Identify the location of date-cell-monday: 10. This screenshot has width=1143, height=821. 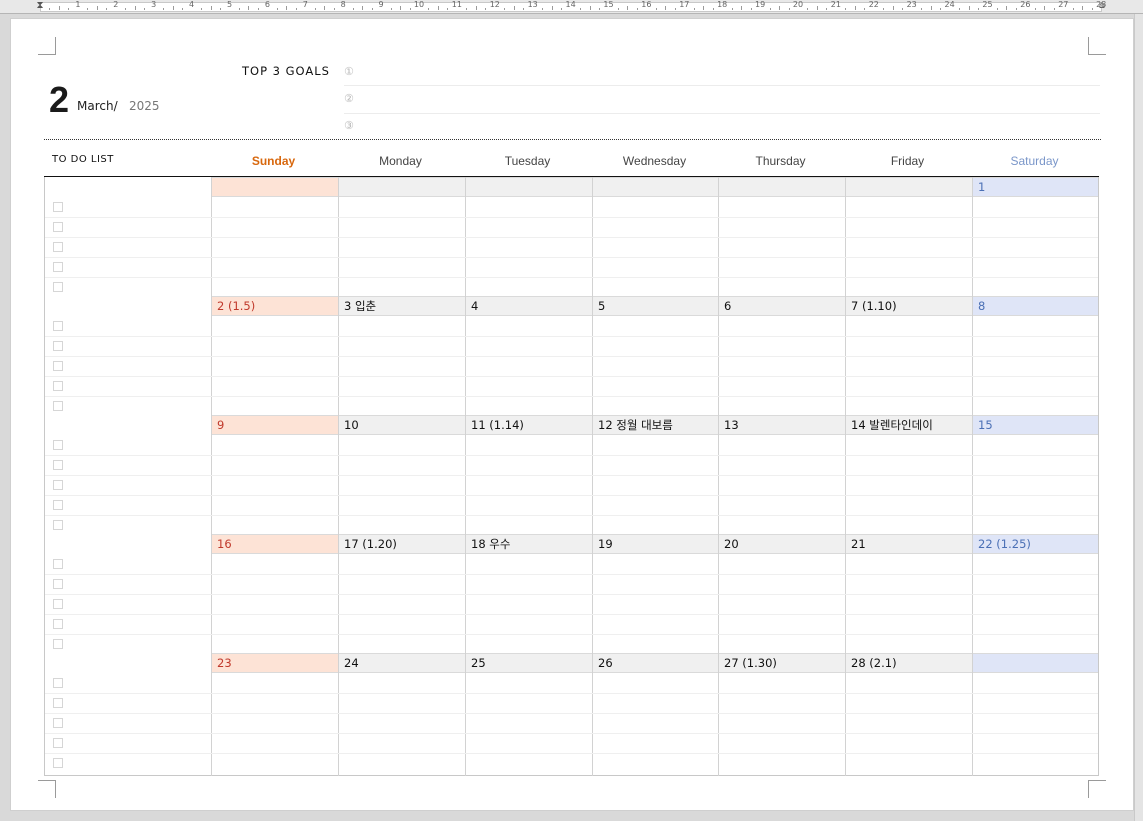
(401, 425).